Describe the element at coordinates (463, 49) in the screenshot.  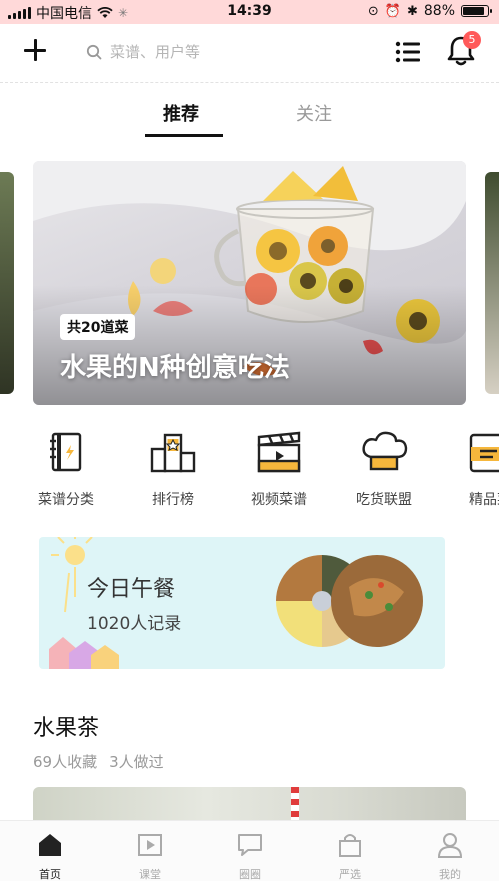
I see `notification-button: 5` at that location.